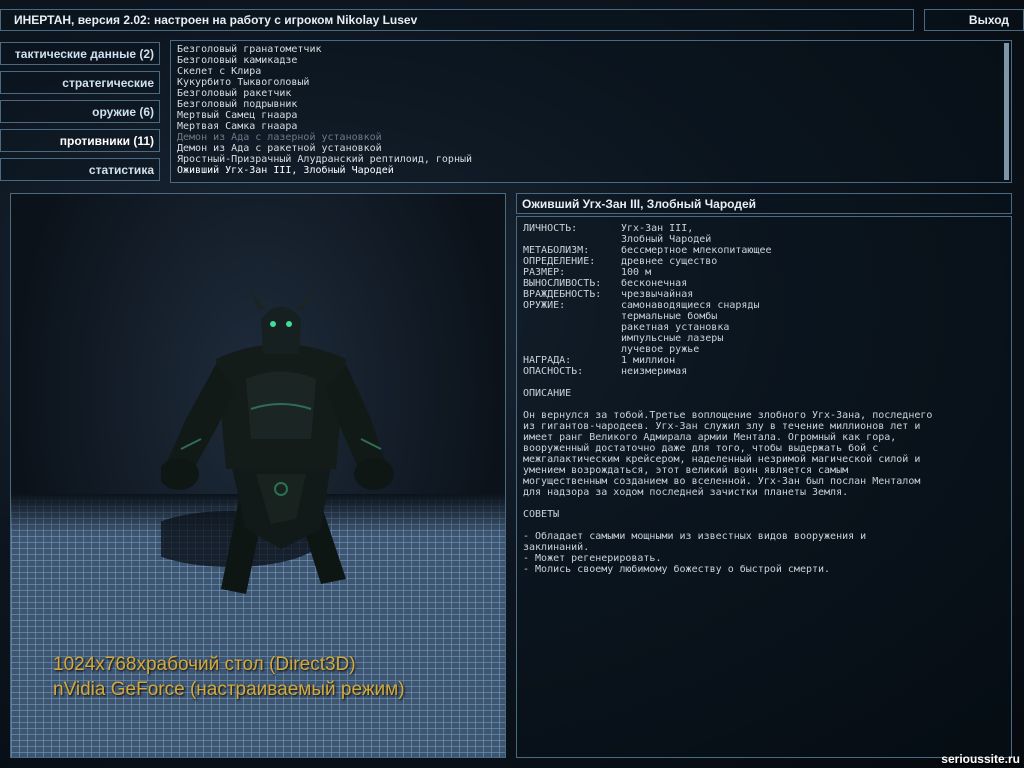 This screenshot has height=768, width=1024. I want to click on prop-value: 1 миллион, so click(648, 360).